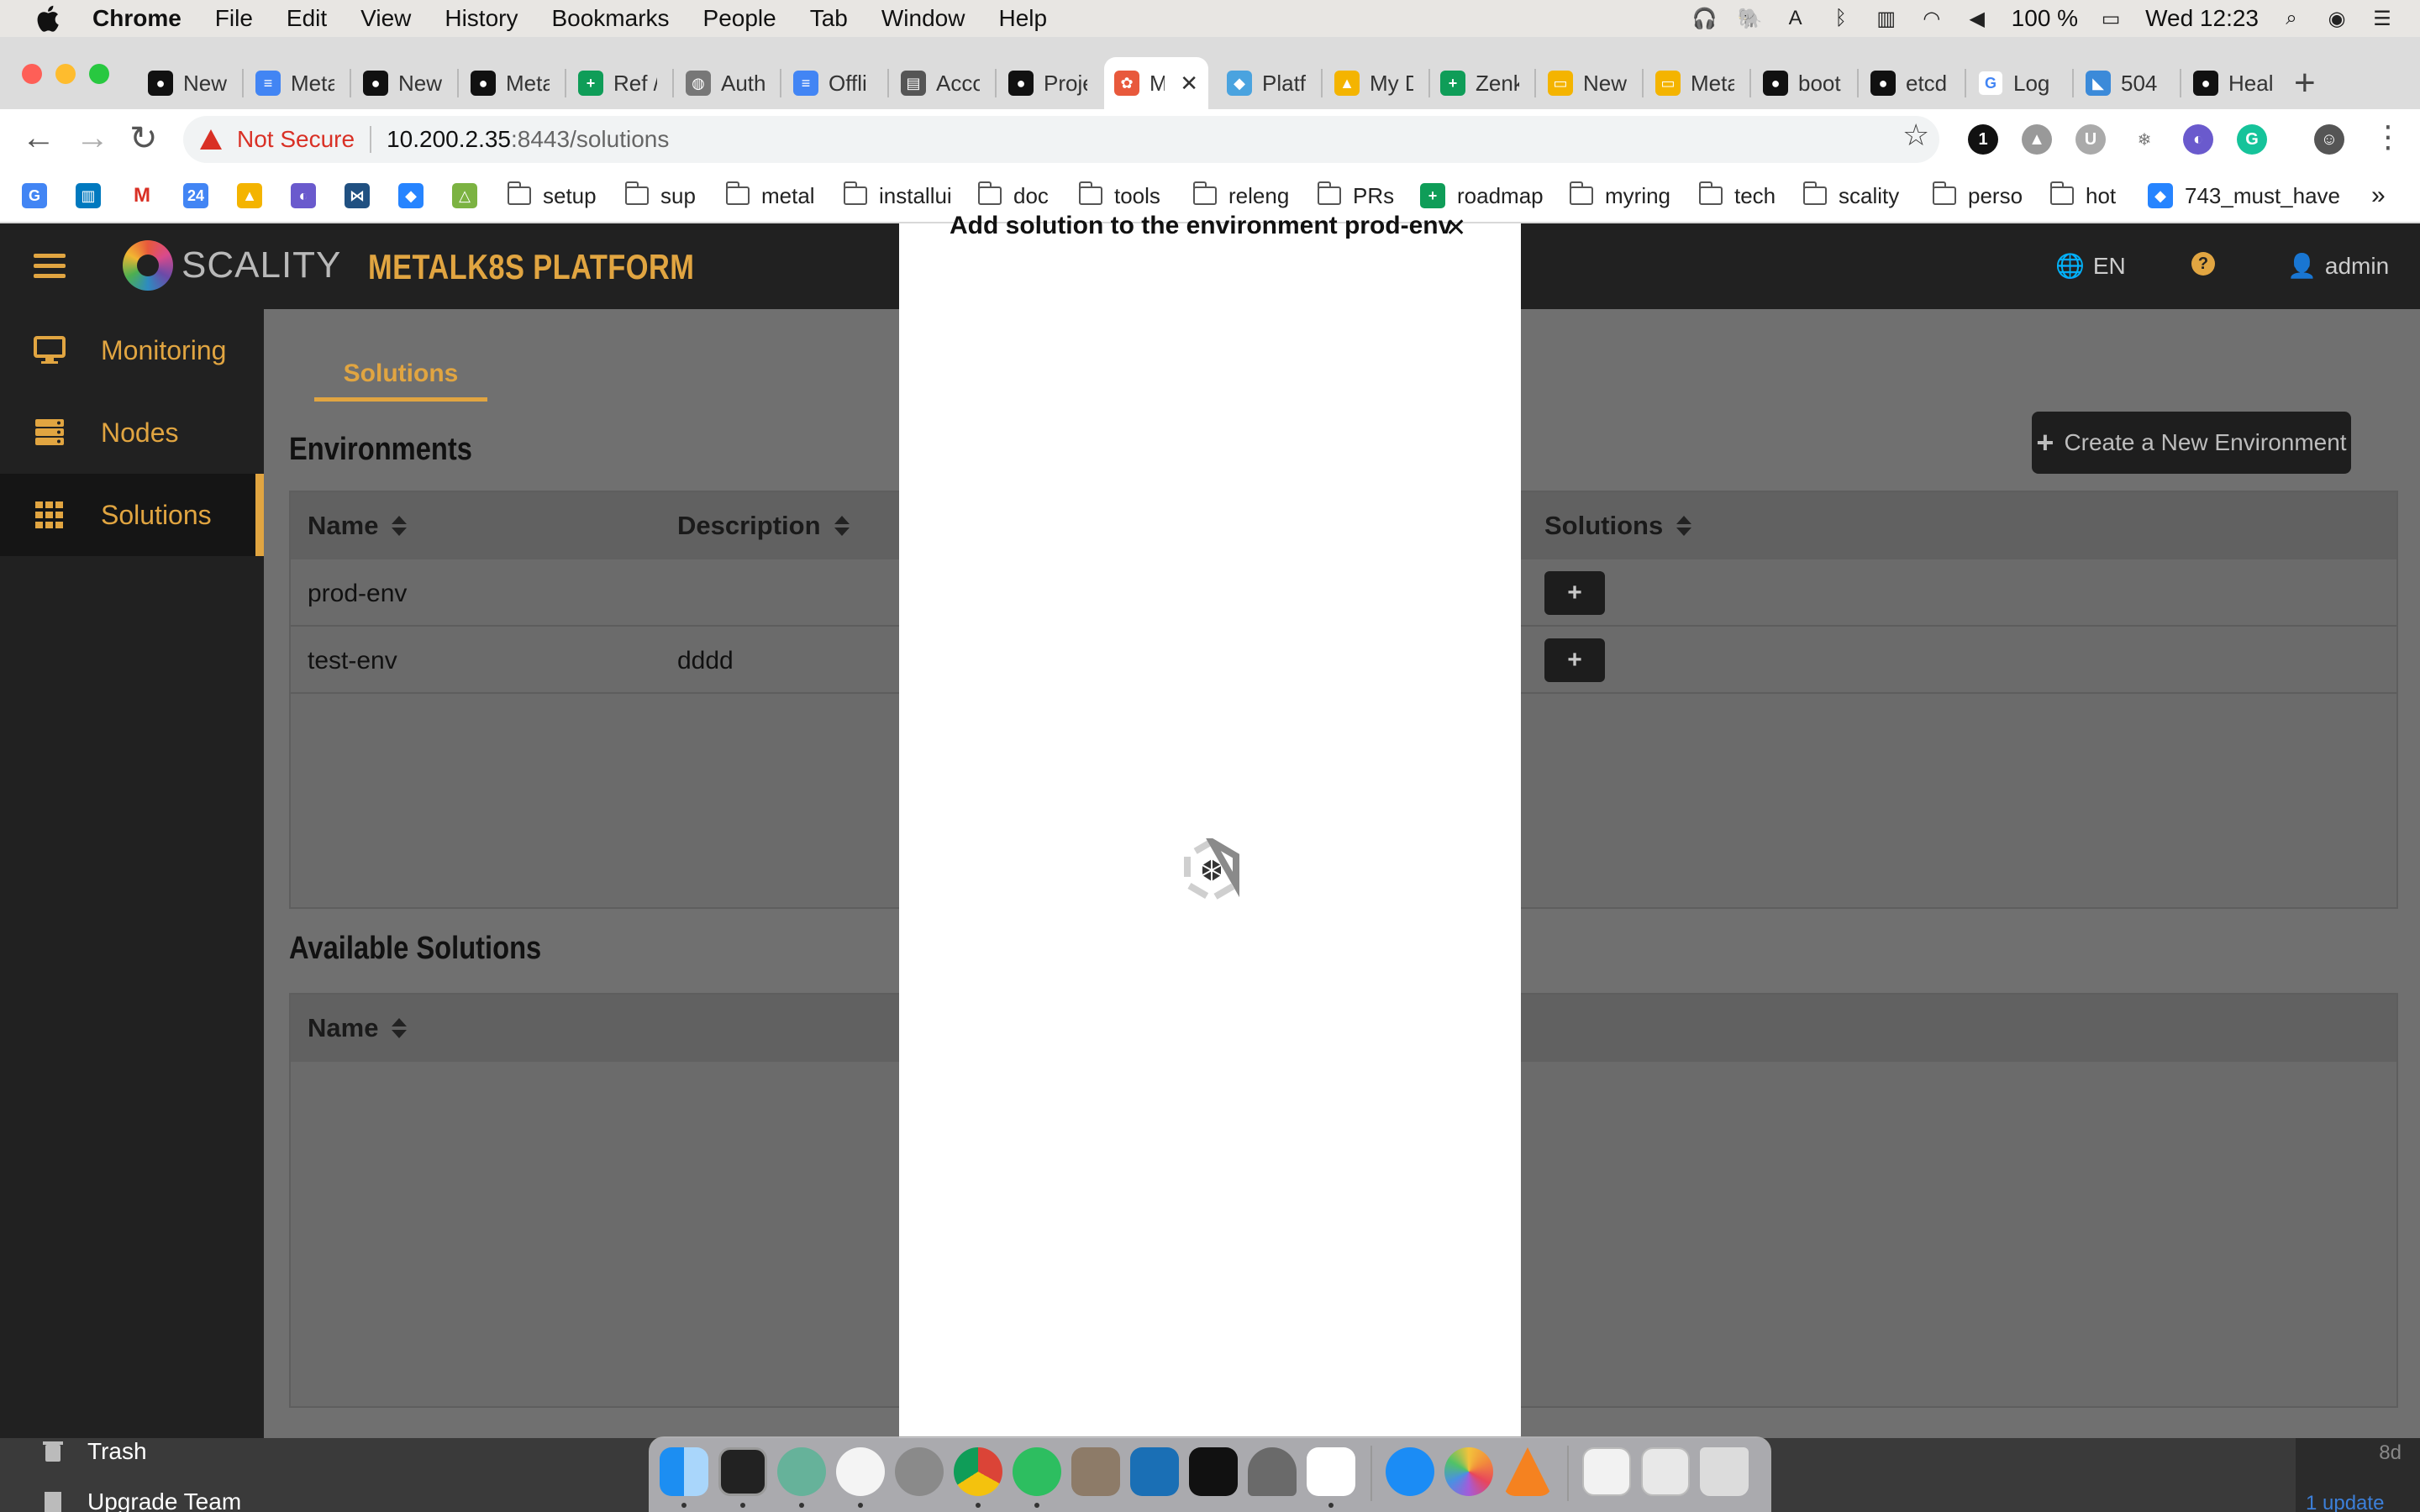 This screenshot has width=2420, height=1512. Describe the element at coordinates (1802, 83) in the screenshot. I see `browser-tab: ● boot` at that location.